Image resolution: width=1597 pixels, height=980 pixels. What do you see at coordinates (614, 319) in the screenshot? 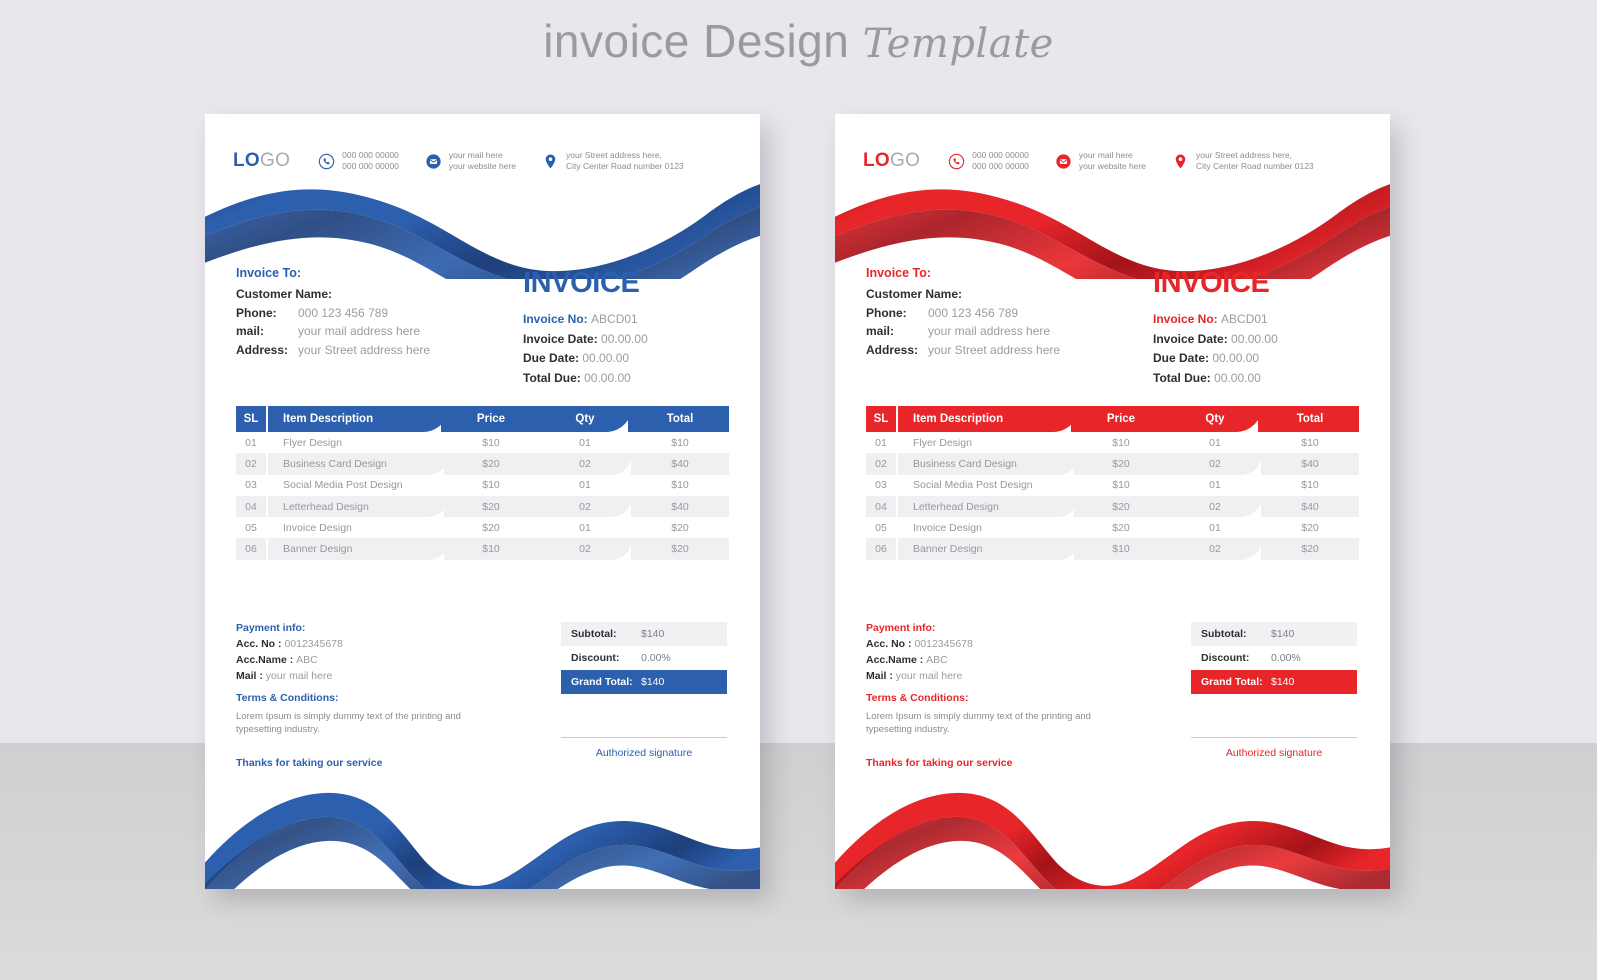
I see `meta-value-0: ABCD01` at bounding box center [614, 319].